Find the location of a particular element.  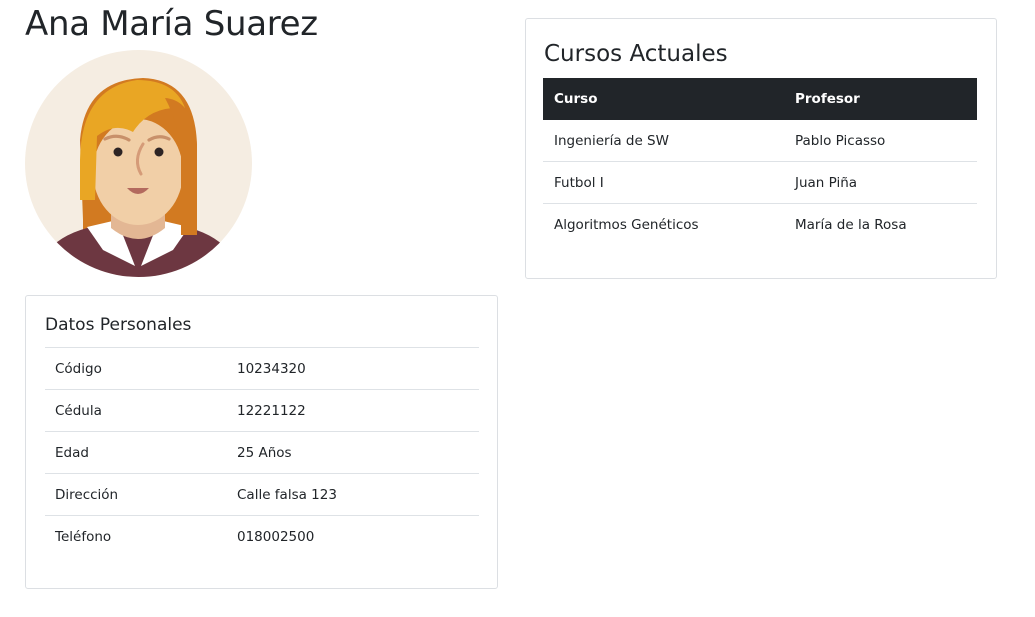

personal-row-id: Cédula 12221122 is located at coordinates (262, 410).